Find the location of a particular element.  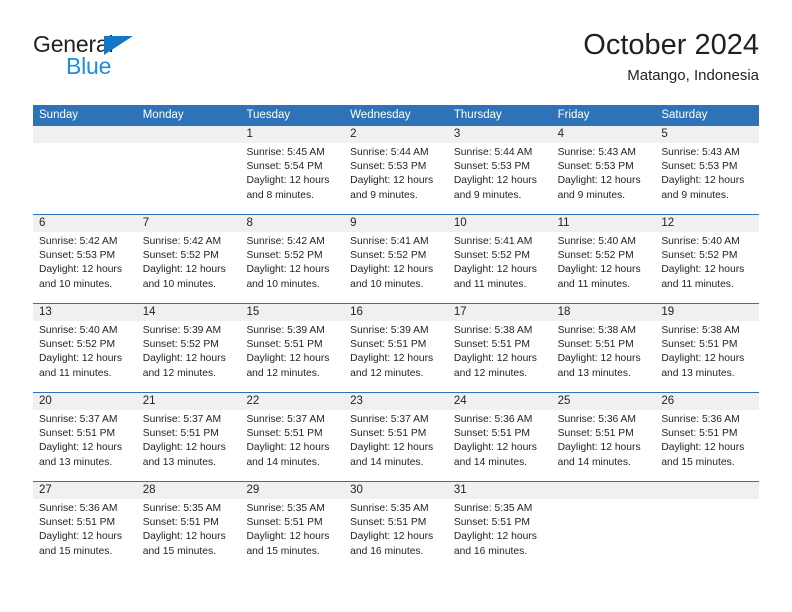

day-number: 12 is located at coordinates (668, 223).